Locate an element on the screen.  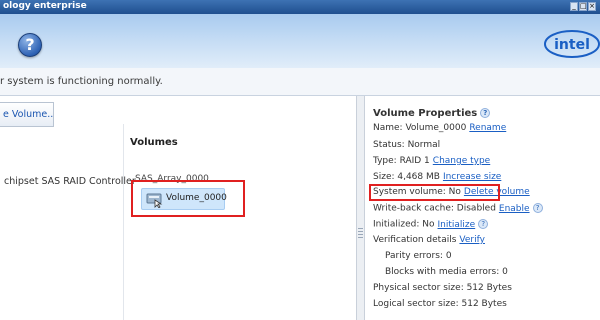
prop-system-volume-label: System volume: No is located at coordinates (417, 192).